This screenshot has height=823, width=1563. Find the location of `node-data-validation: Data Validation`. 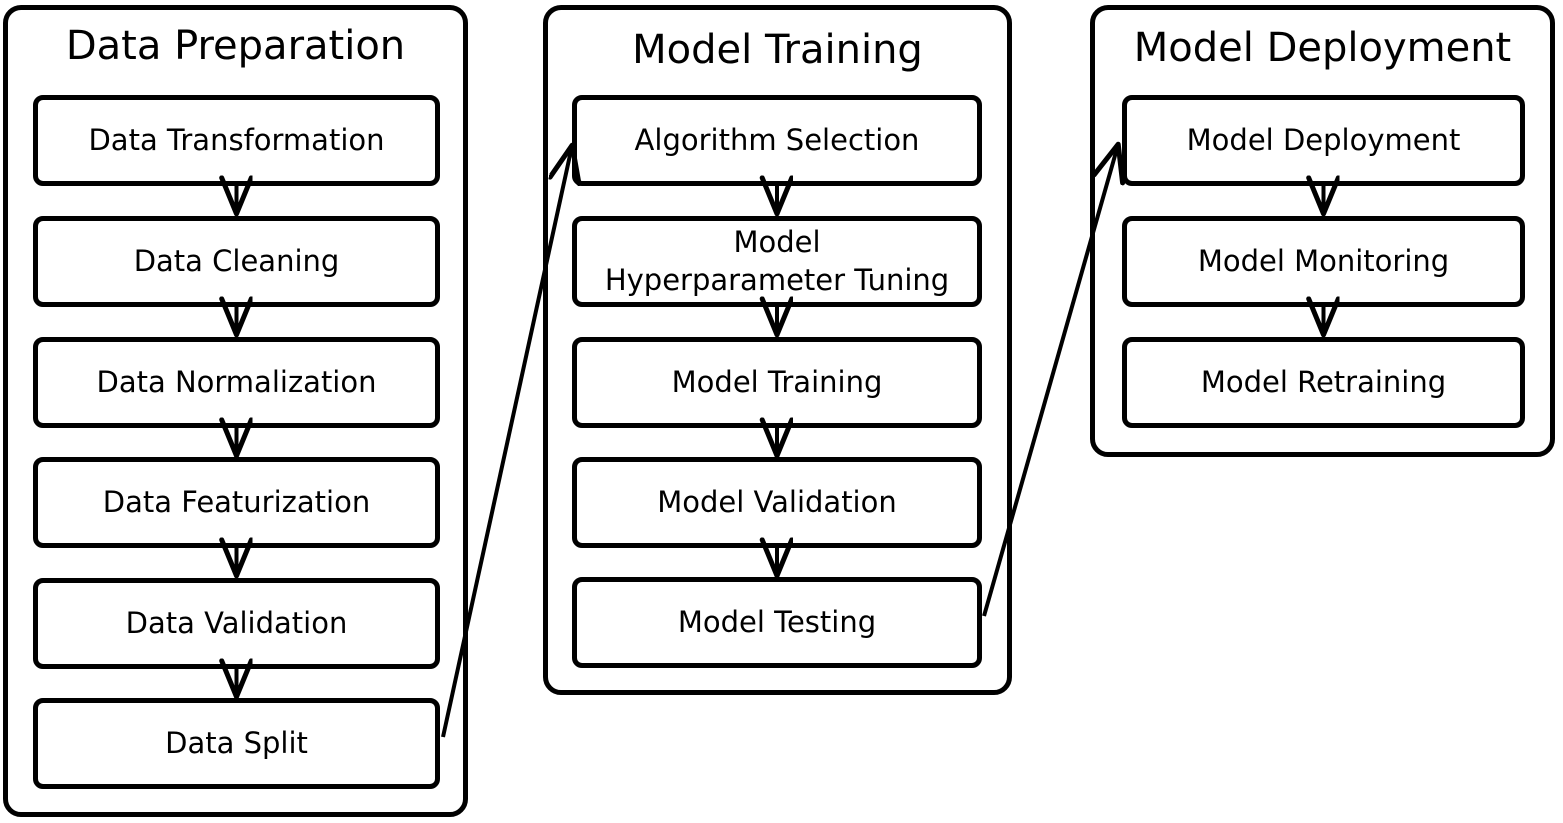

node-data-validation: Data Validation is located at coordinates (236, 623).